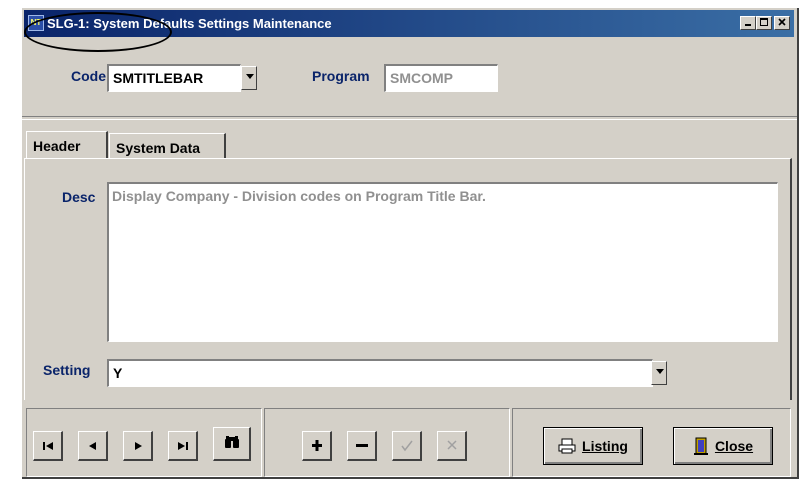  Describe the element at coordinates (421, 78) in the screenshot. I see `program-value: SMCOMP` at that location.